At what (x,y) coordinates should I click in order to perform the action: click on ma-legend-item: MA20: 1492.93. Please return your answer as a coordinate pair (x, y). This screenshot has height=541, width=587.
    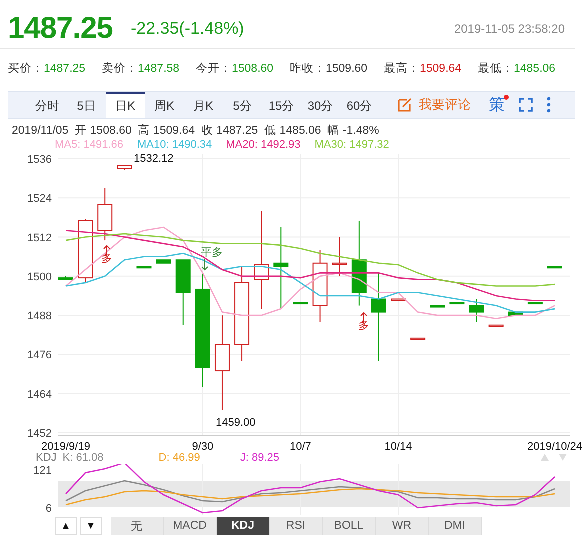
    Looking at the image, I should click on (263, 145).